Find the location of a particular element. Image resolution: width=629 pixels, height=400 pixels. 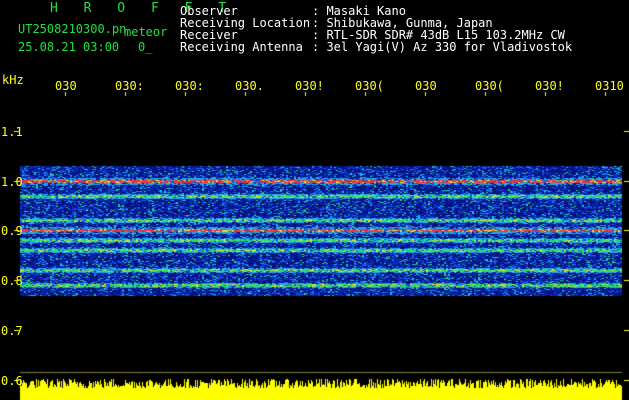

meteor-label: meteor is located at coordinates (146, 32).